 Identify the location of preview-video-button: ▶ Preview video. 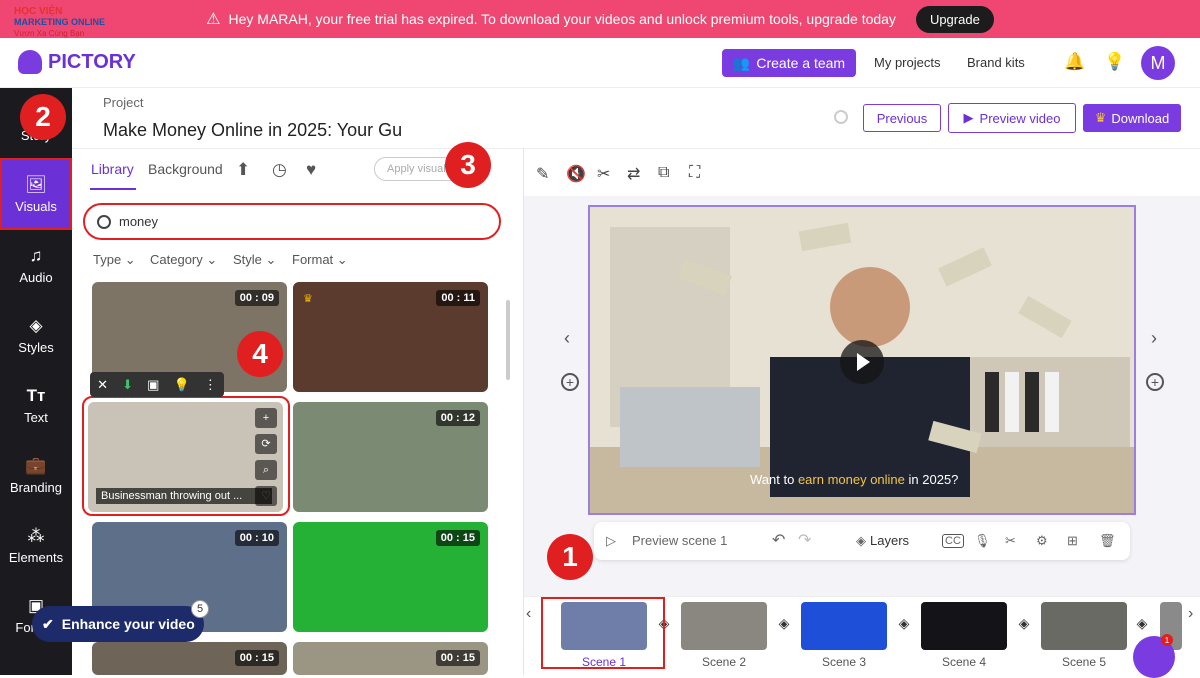
(1012, 118).